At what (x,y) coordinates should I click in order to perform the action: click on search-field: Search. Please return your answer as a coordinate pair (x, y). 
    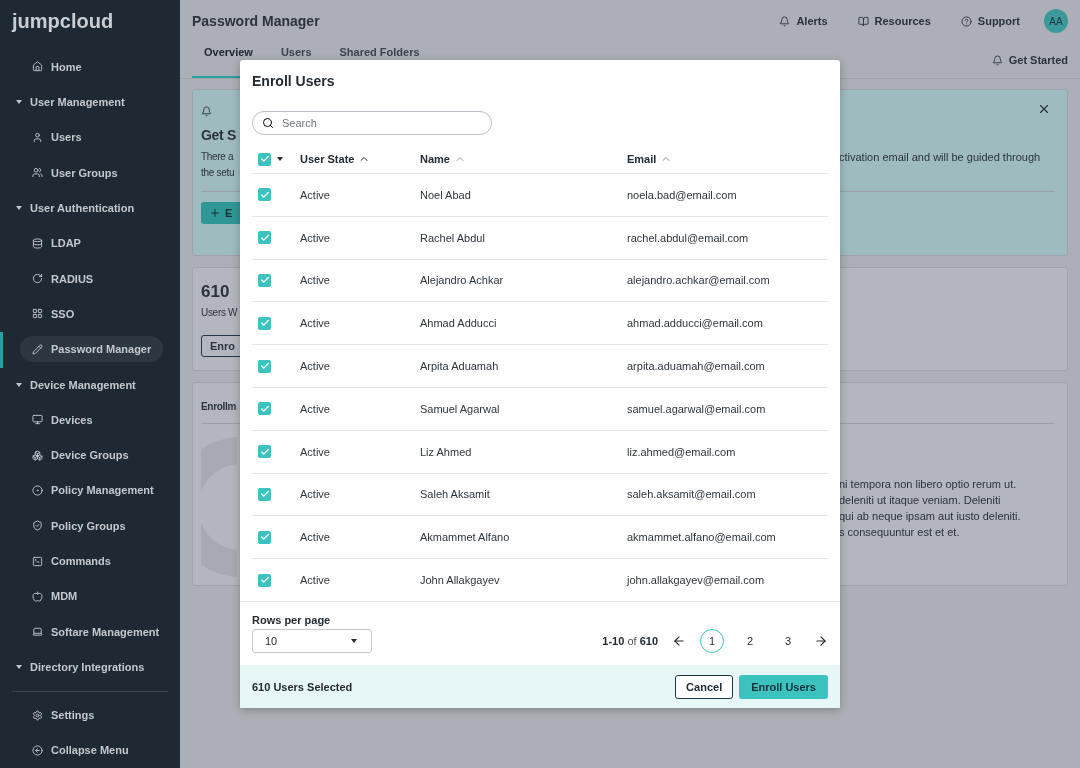
    Looking at the image, I should click on (372, 123).